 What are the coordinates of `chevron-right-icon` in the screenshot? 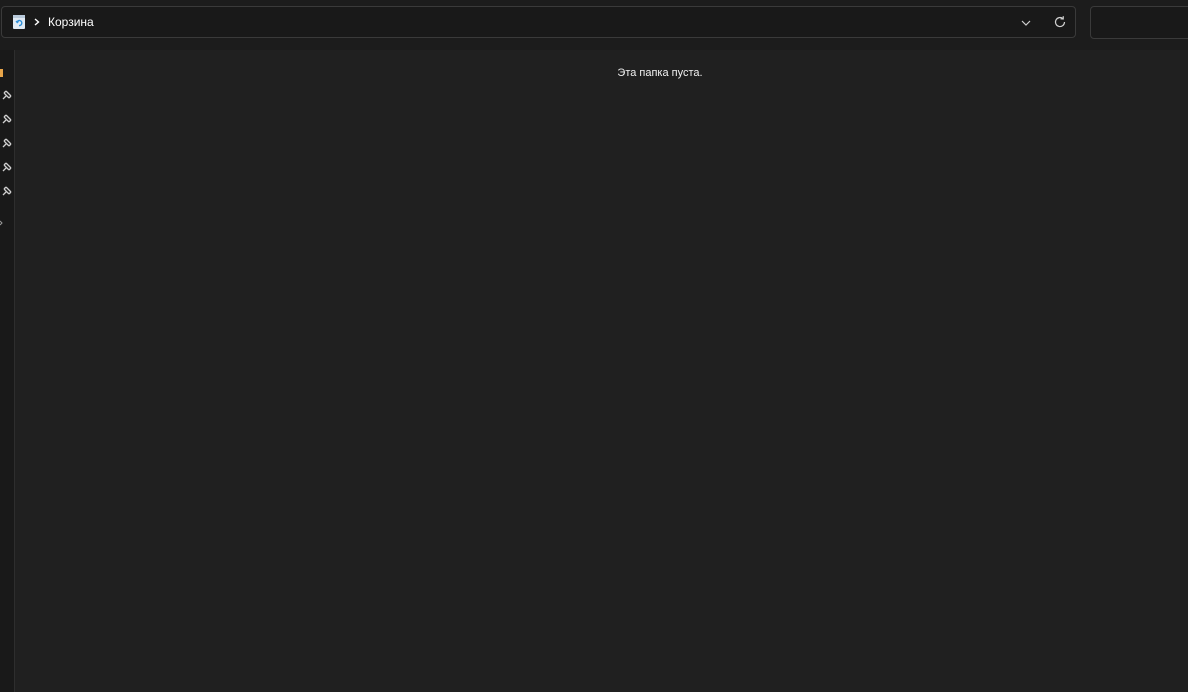 It's located at (37, 22).